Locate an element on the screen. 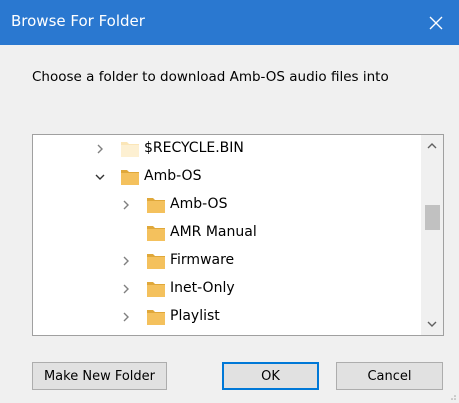  scrollbar-thumb is located at coordinates (432, 217).